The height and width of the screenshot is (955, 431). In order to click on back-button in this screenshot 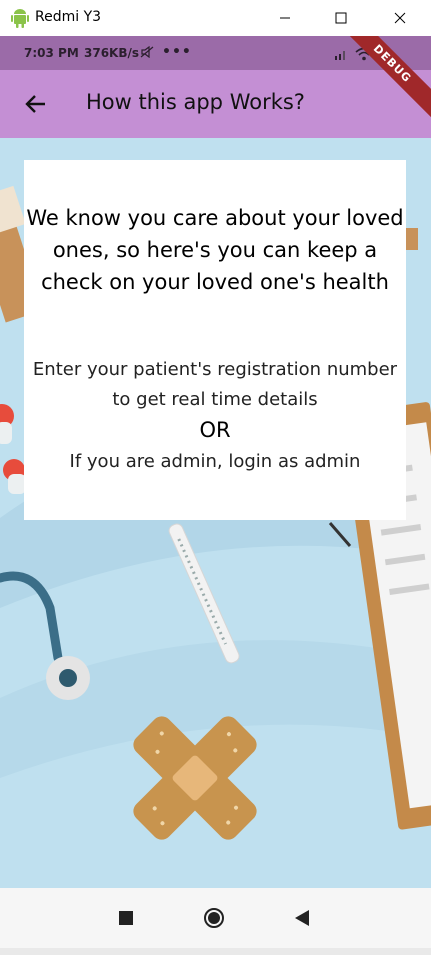, I will do `click(35, 104)`.